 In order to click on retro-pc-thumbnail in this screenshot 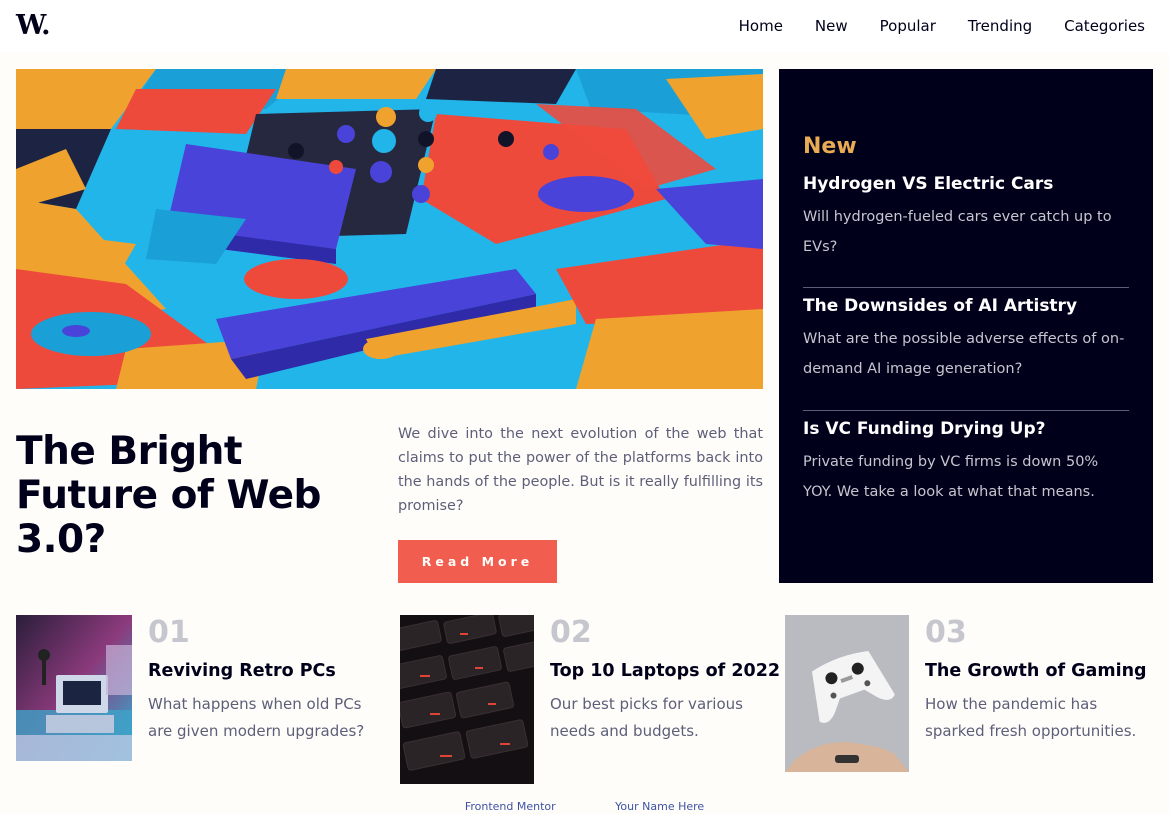, I will do `click(74, 688)`.